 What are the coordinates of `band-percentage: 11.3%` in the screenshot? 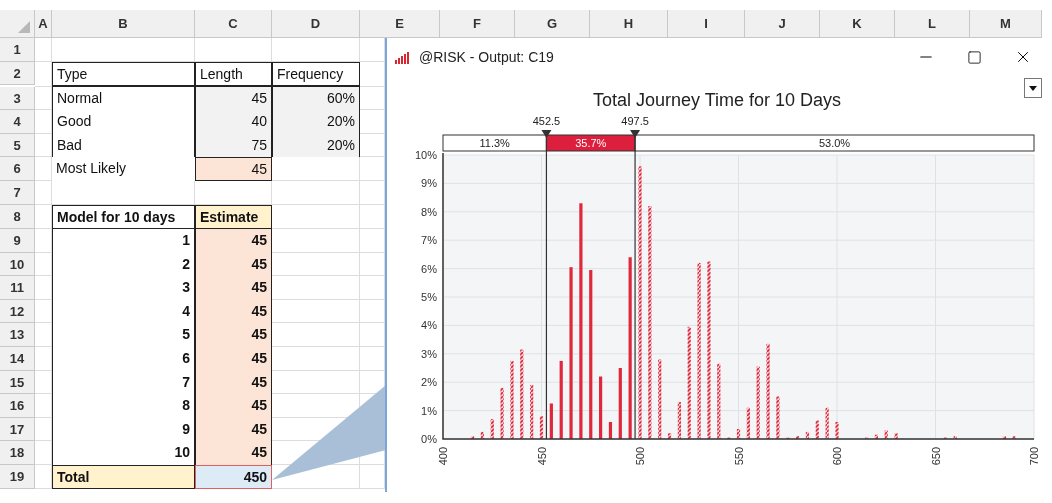 It's located at (494, 143).